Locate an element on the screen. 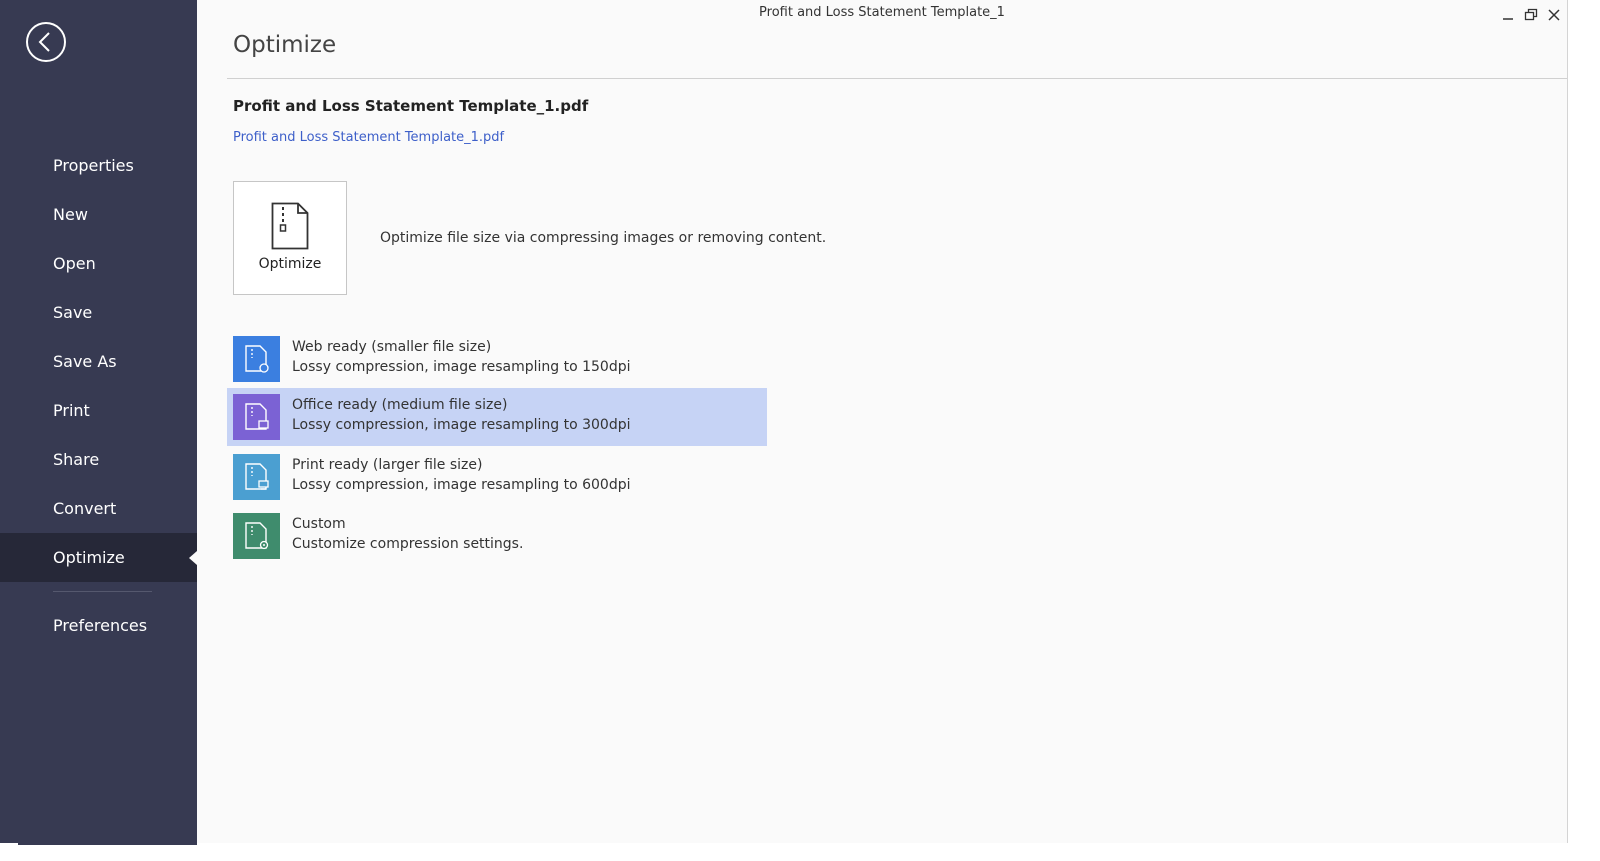 The width and height of the screenshot is (1600, 861). bottom-strip is located at coordinates (800, 852).